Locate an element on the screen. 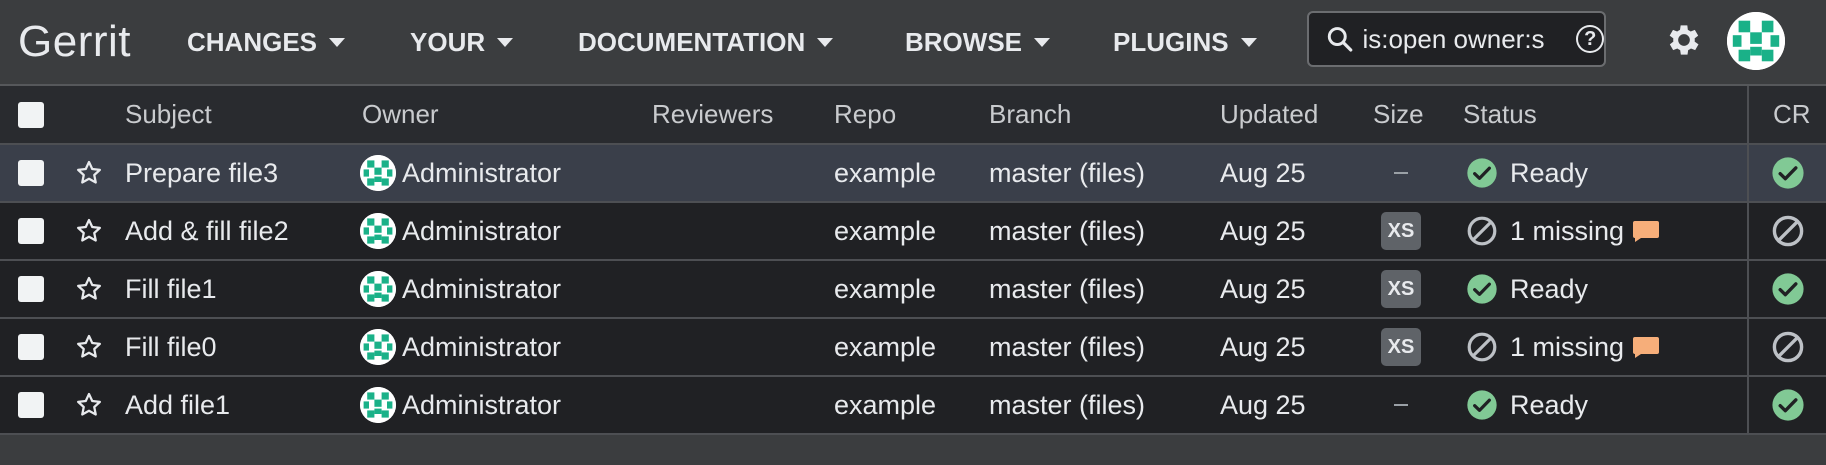 The width and height of the screenshot is (1826, 465). nav-plugins: PLUGINS is located at coordinates (1185, 42).